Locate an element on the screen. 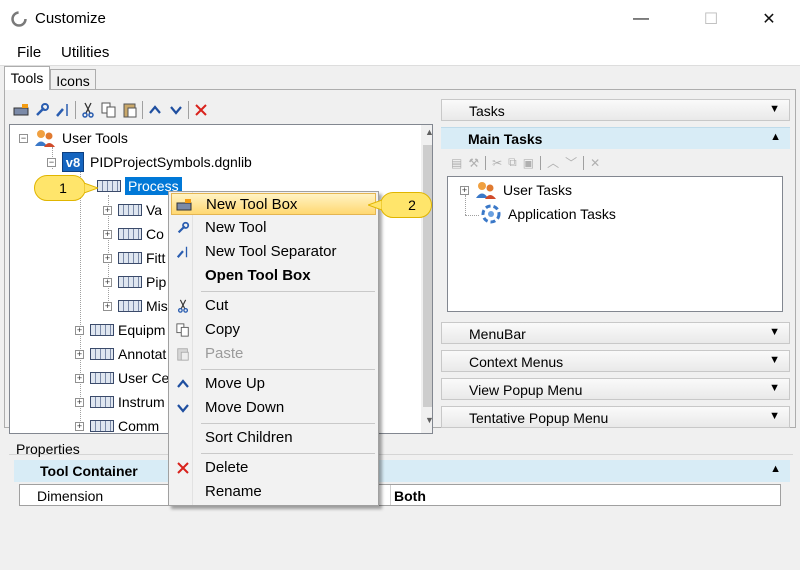 The width and height of the screenshot is (800, 570). move-up-button is located at coordinates (155, 110).